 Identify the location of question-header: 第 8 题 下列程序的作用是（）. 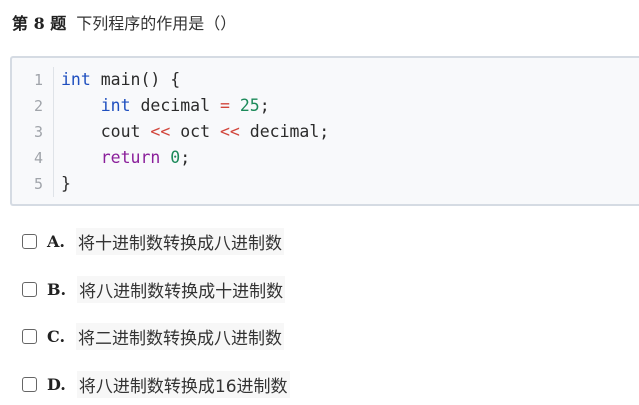
(124, 24).